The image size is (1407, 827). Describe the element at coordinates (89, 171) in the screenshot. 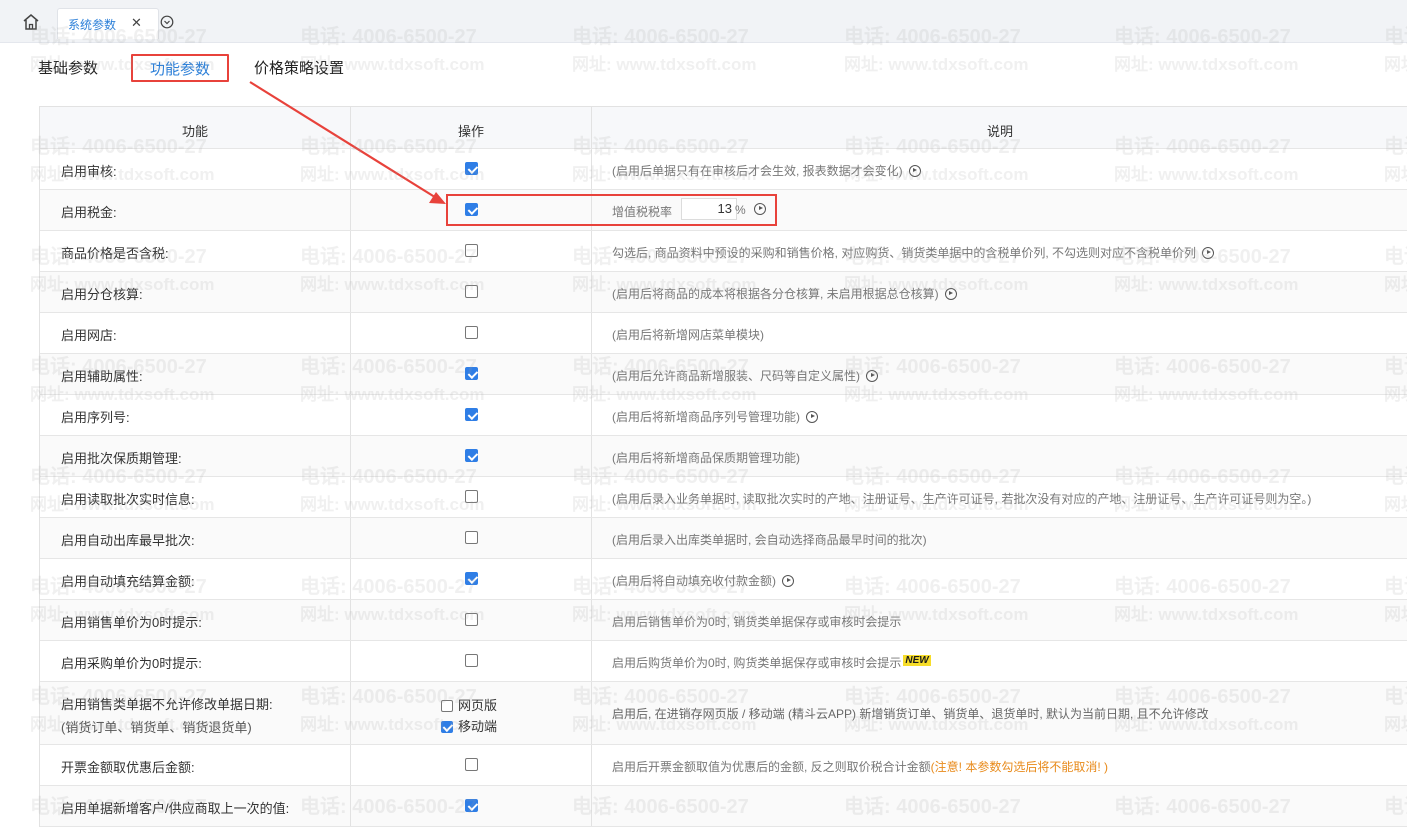

I see `feature-label: 启用审核:` at that location.